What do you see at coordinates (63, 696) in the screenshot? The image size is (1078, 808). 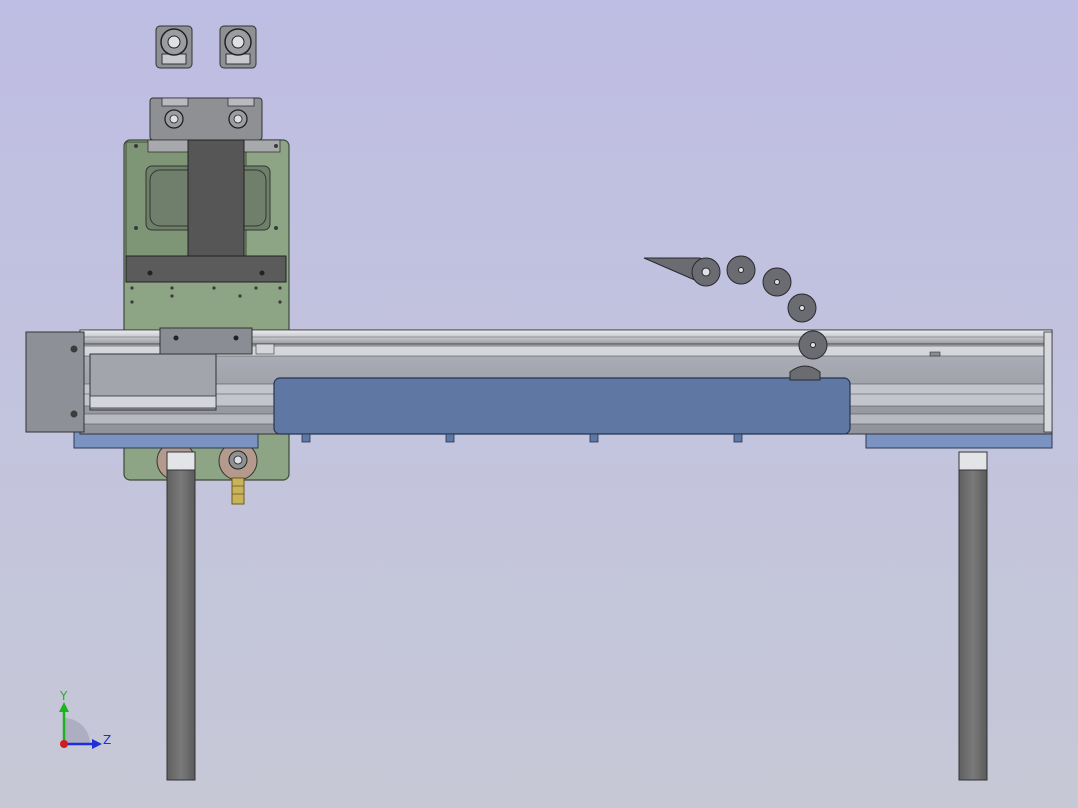 I see `triad-y-label: Y` at bounding box center [63, 696].